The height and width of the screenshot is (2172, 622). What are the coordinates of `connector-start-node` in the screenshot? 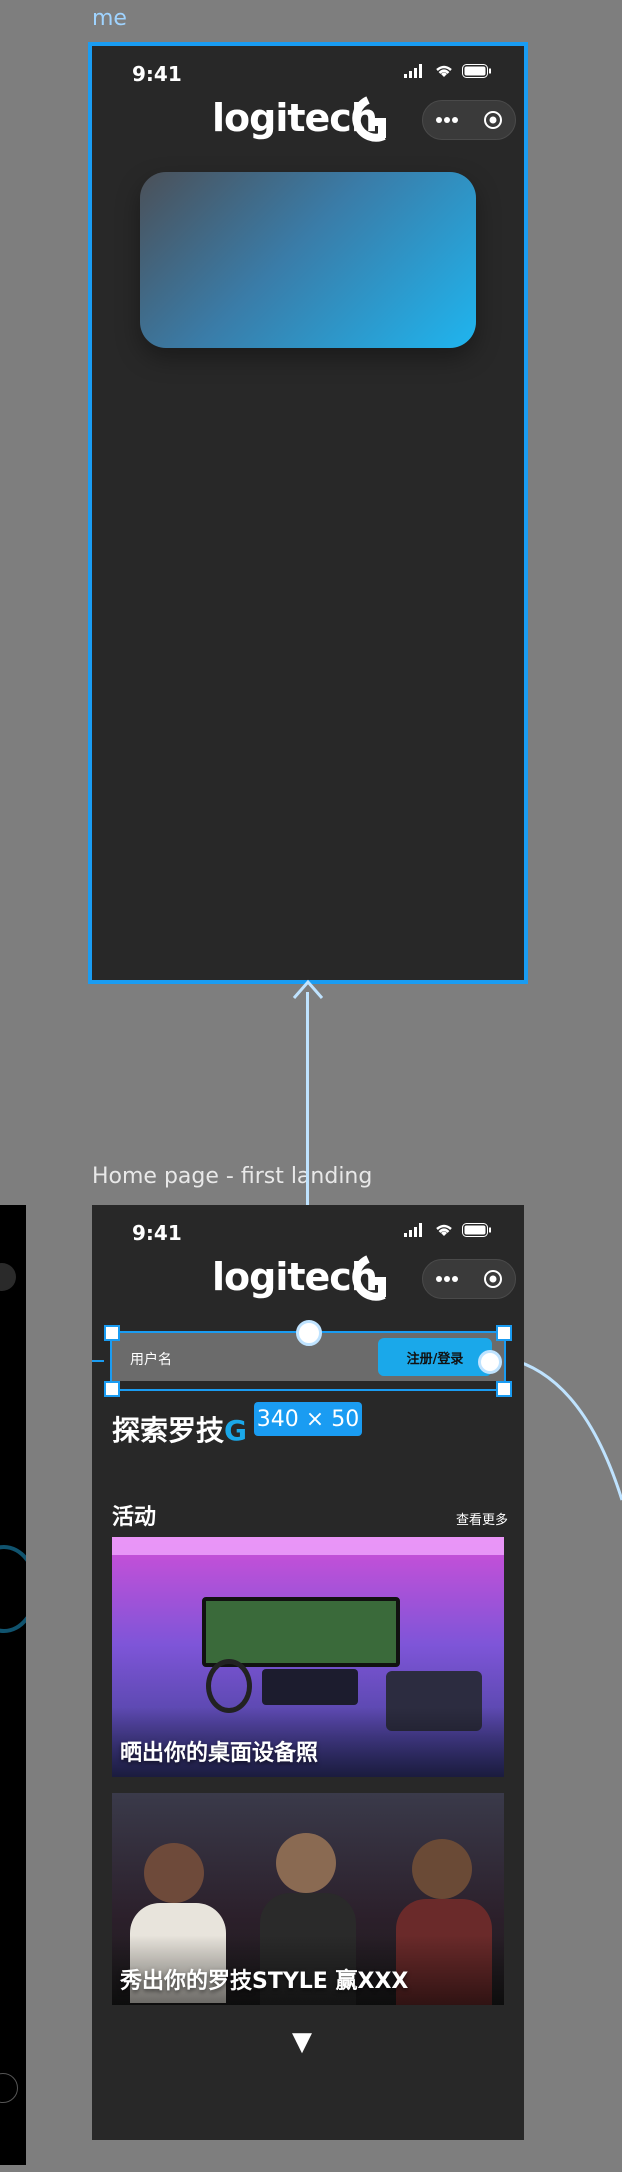 It's located at (309, 1333).